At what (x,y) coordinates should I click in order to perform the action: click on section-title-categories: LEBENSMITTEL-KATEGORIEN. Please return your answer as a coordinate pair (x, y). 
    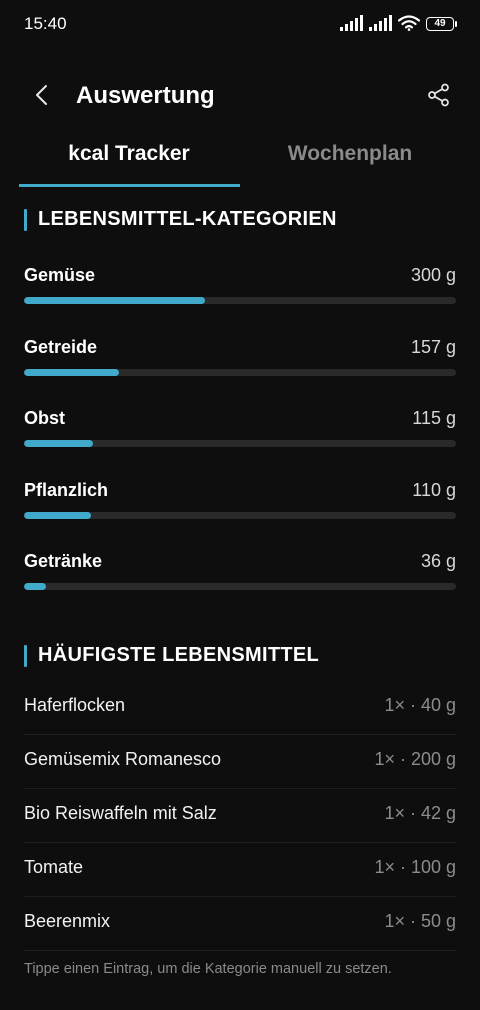
    Looking at the image, I should click on (180, 219).